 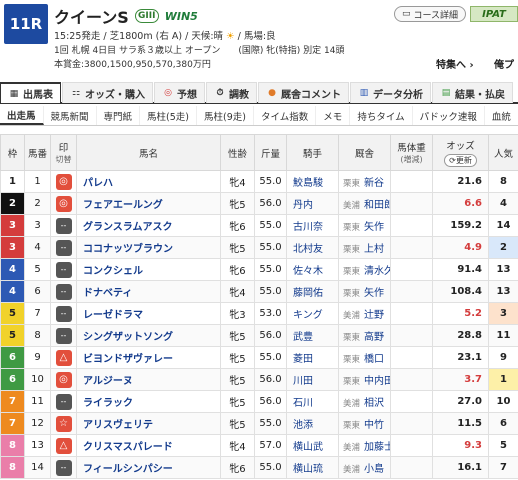 What do you see at coordinates (312, 181) in the screenshot?
I see `jockey-link: 鮫島駿` at bounding box center [312, 181].